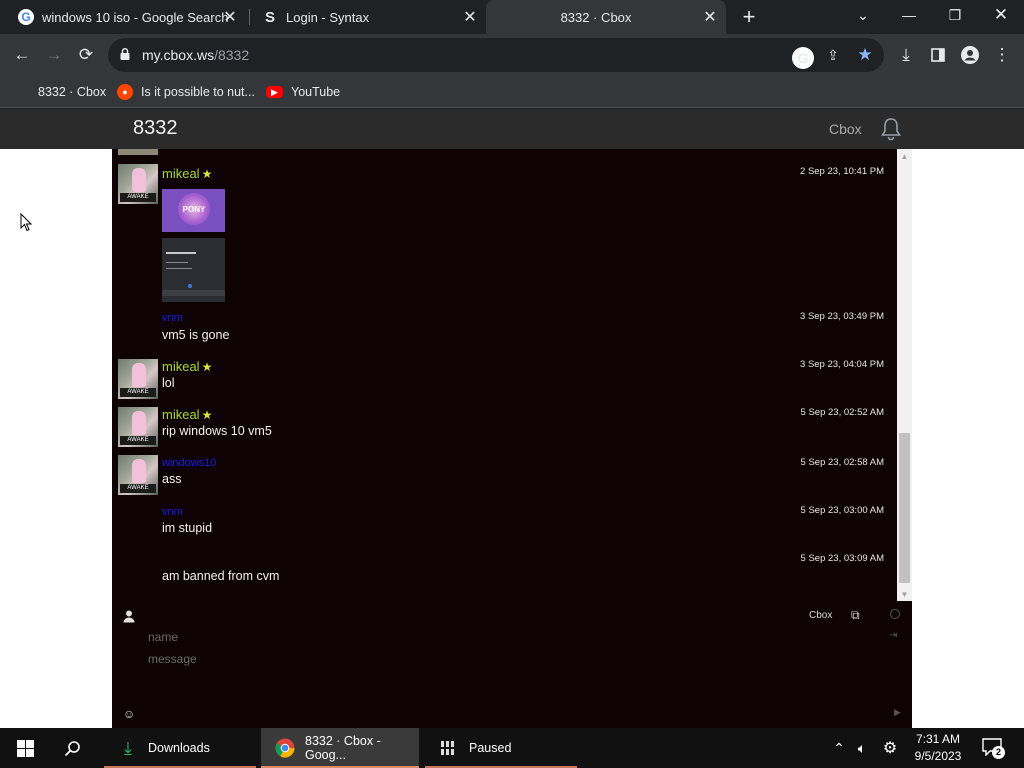 This screenshot has height=768, width=1024. What do you see at coordinates (833, 55) in the screenshot?
I see `share-icon: ⇪` at bounding box center [833, 55].